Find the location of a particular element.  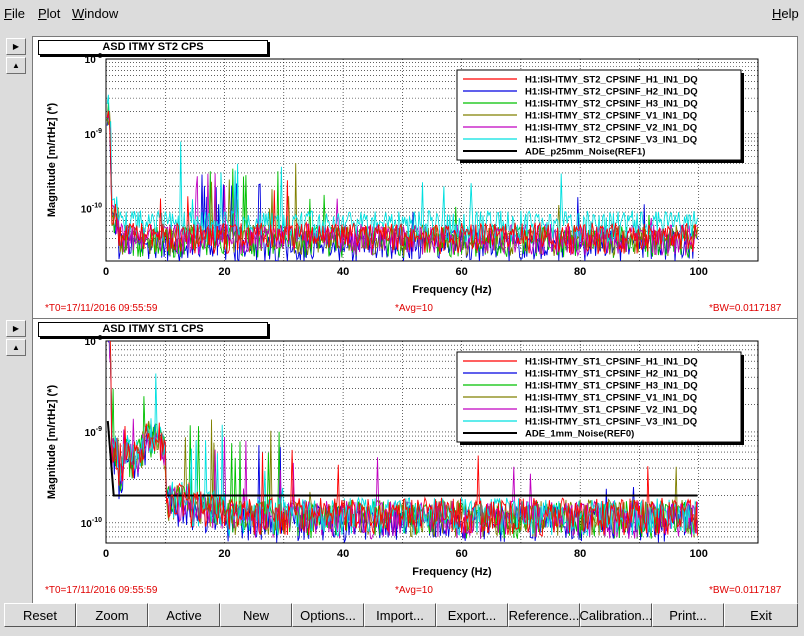

legend-label: H1:ISI-ITMY_ST1_CPSINF_H1_IN1_DQ is located at coordinates (611, 362).